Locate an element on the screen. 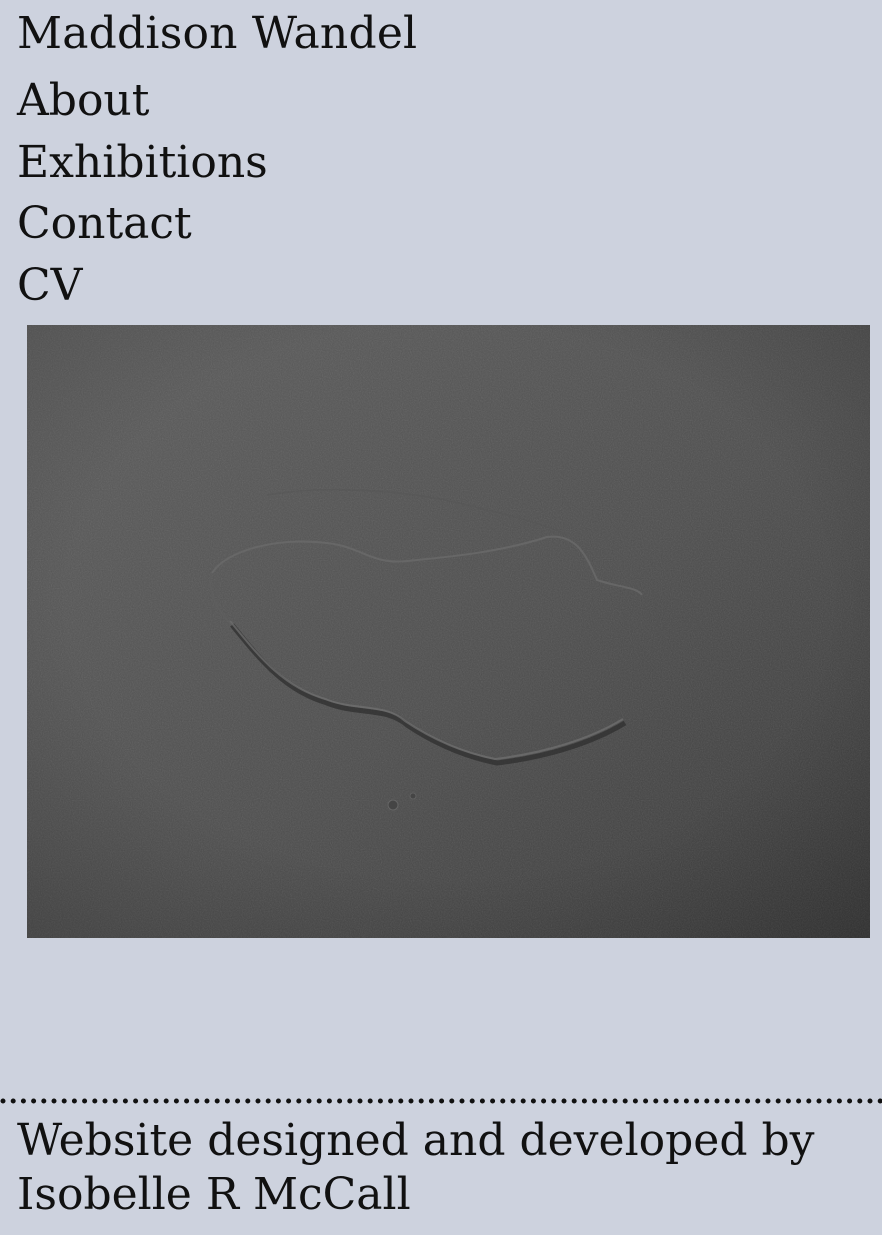 The height and width of the screenshot is (1235, 882). site-title: Maddison Wandel is located at coordinates (217, 34).